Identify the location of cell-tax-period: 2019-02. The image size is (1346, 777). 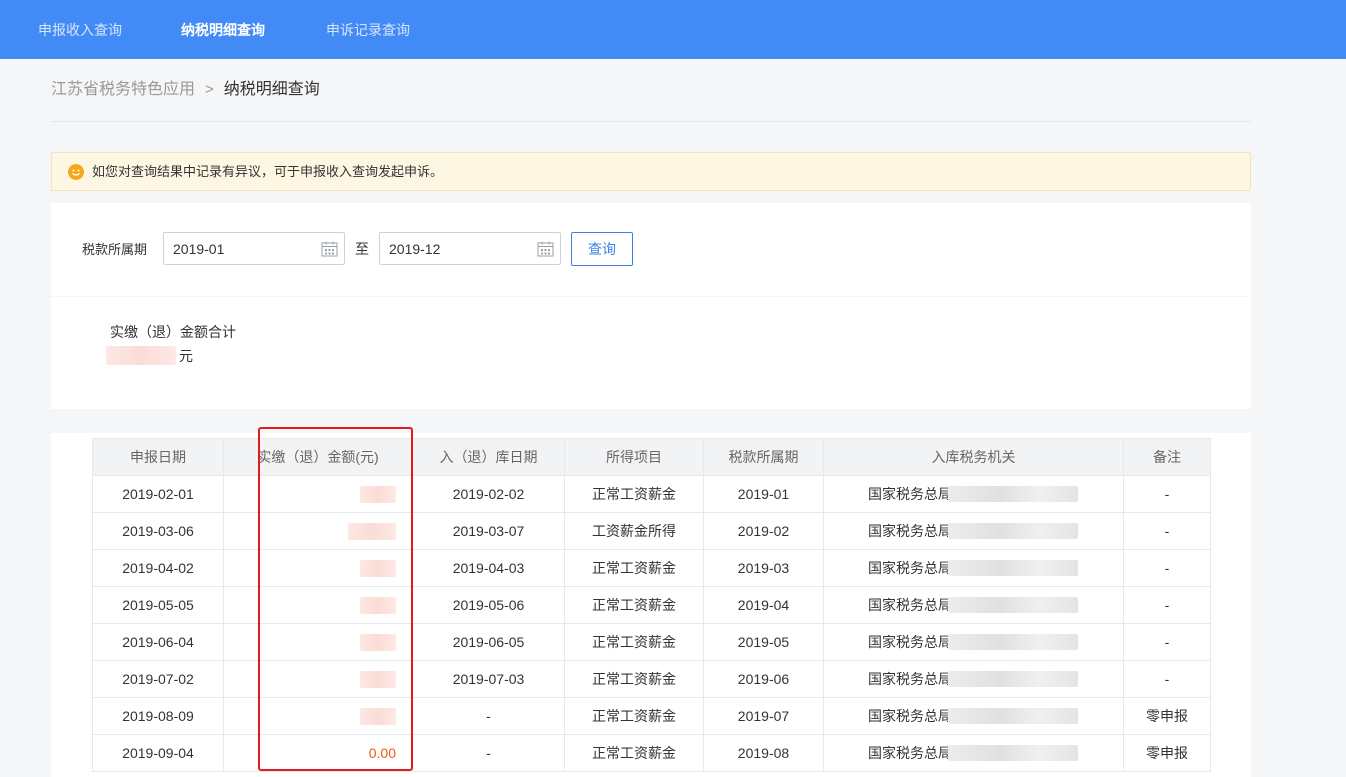
(763, 531).